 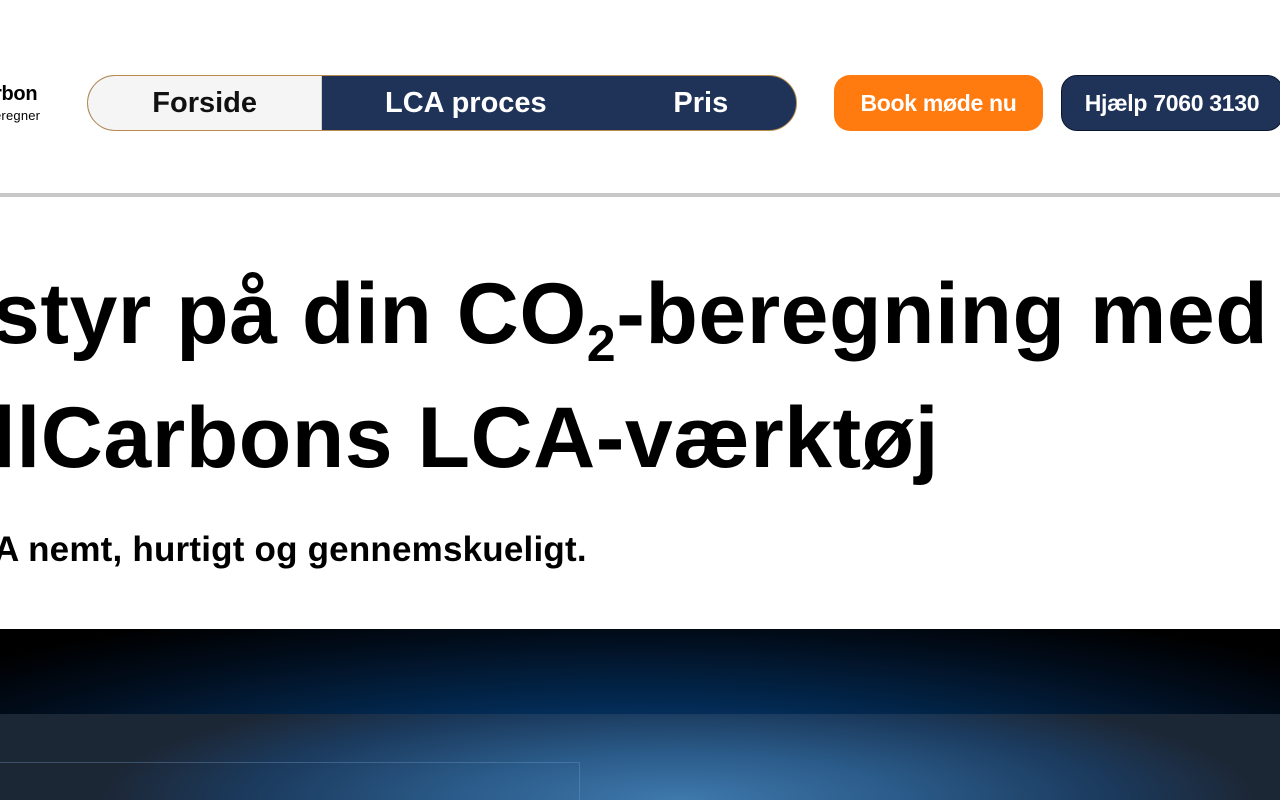 I want to click on help-phone-button: Hjælp 7060 3130, so click(x=1170, y=103).